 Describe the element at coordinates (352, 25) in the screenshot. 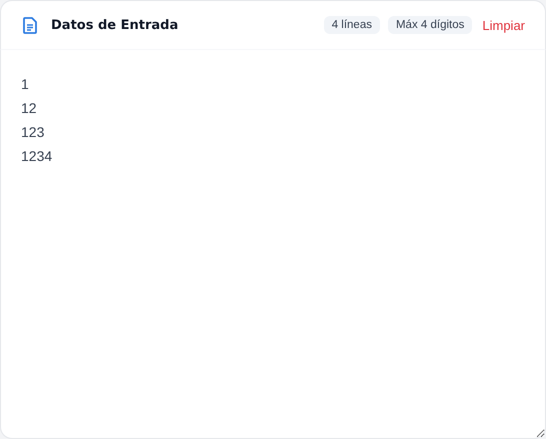

I see `info-badge: 4 líneas` at that location.